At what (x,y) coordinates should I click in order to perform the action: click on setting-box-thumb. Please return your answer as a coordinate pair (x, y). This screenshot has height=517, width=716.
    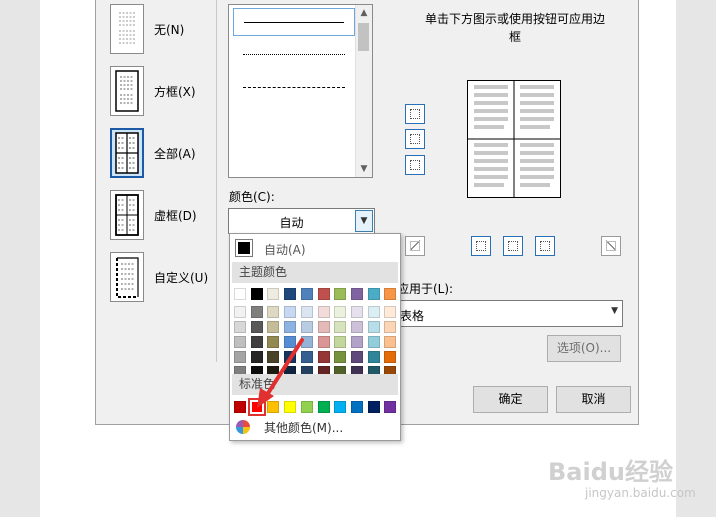
    Looking at the image, I should click on (127, 91).